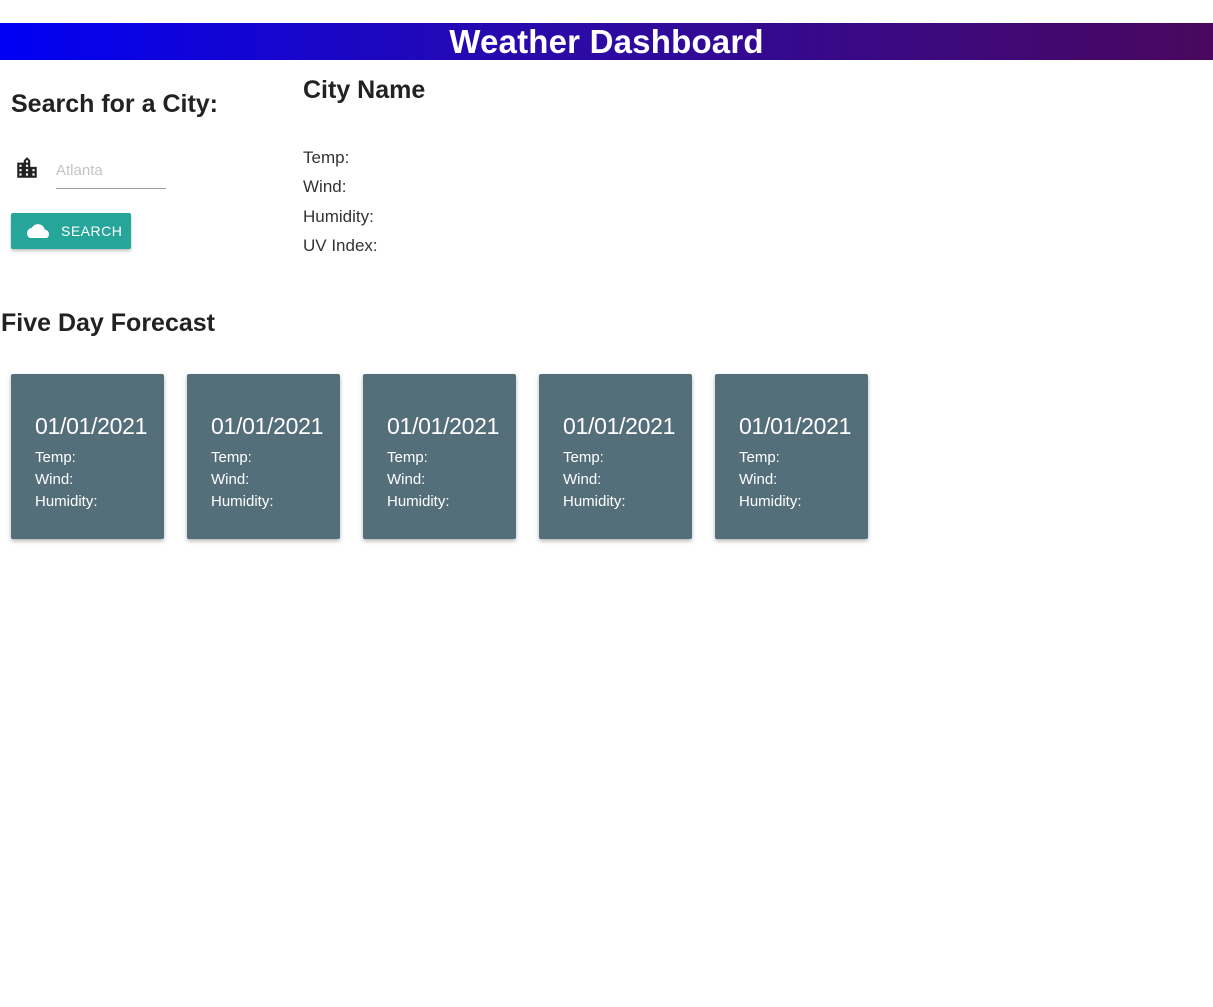 The image size is (1213, 1007). I want to click on search-button: SEARCH, so click(71, 231).